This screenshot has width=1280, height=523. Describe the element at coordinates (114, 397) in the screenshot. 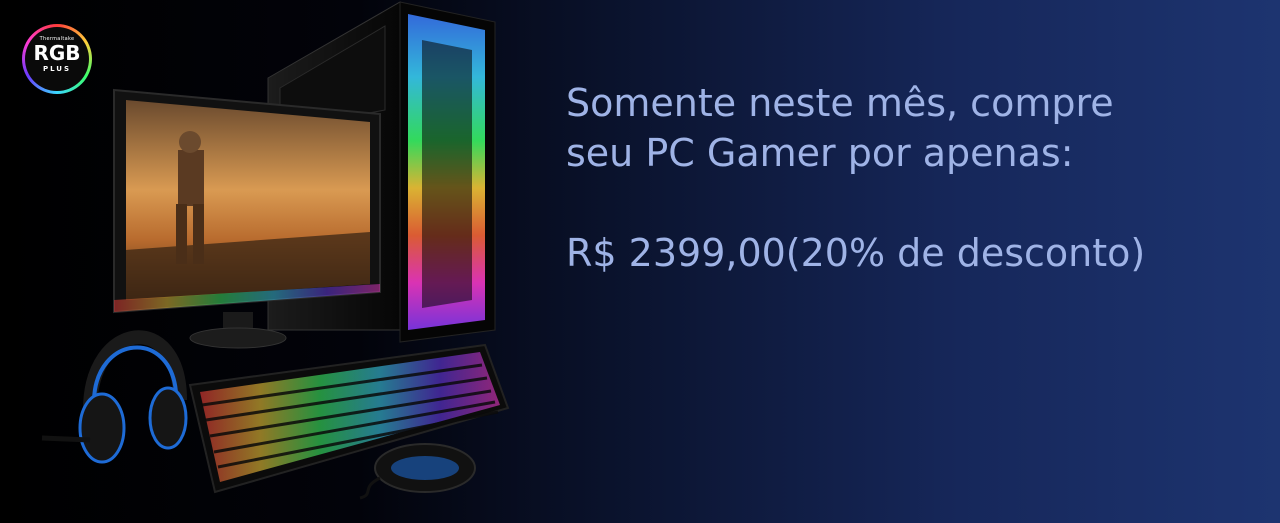

I see `gaming-headset` at that location.